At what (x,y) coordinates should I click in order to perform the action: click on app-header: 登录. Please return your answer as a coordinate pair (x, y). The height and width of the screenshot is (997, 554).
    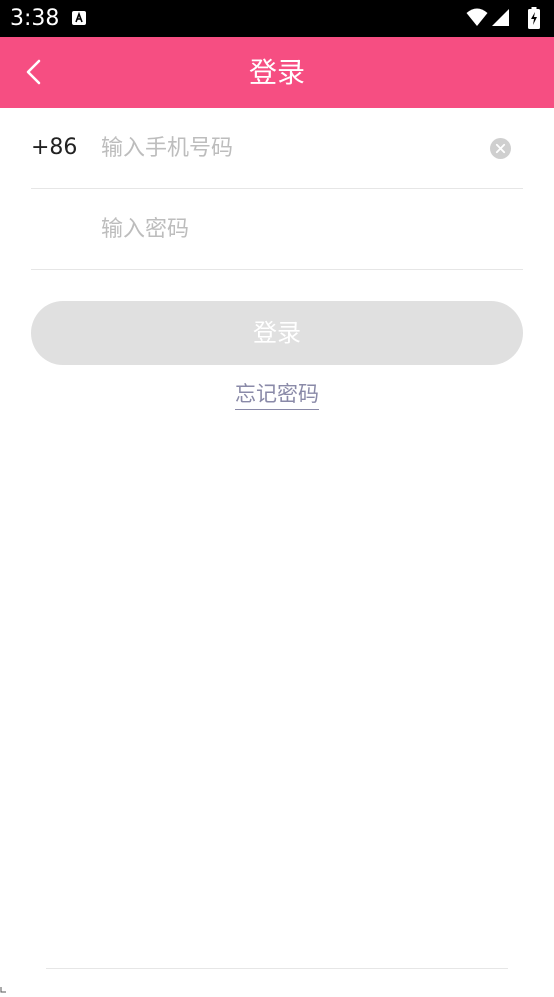
    Looking at the image, I should click on (277, 72).